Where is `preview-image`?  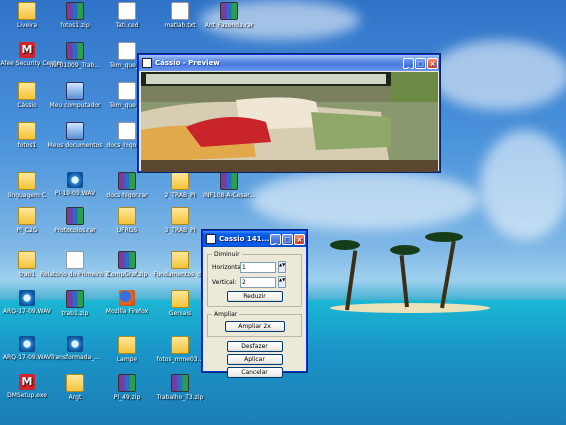
preview-image is located at coordinates (289, 122).